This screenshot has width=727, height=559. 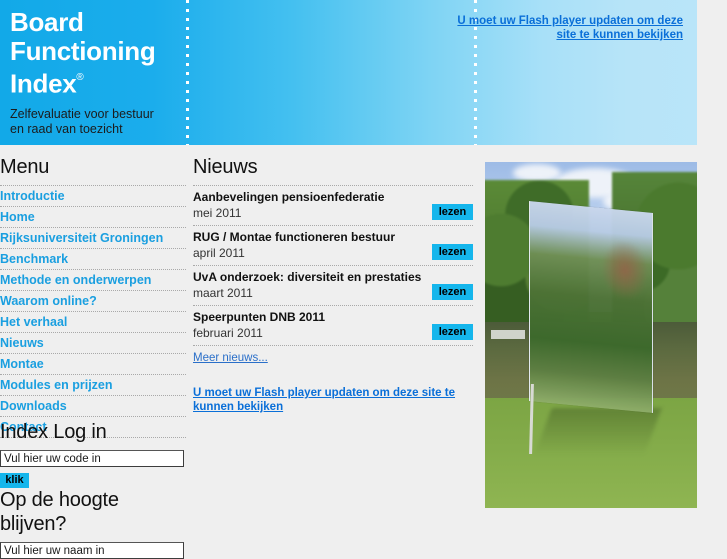 I want to click on menu-heading: Menu, so click(x=25, y=167).